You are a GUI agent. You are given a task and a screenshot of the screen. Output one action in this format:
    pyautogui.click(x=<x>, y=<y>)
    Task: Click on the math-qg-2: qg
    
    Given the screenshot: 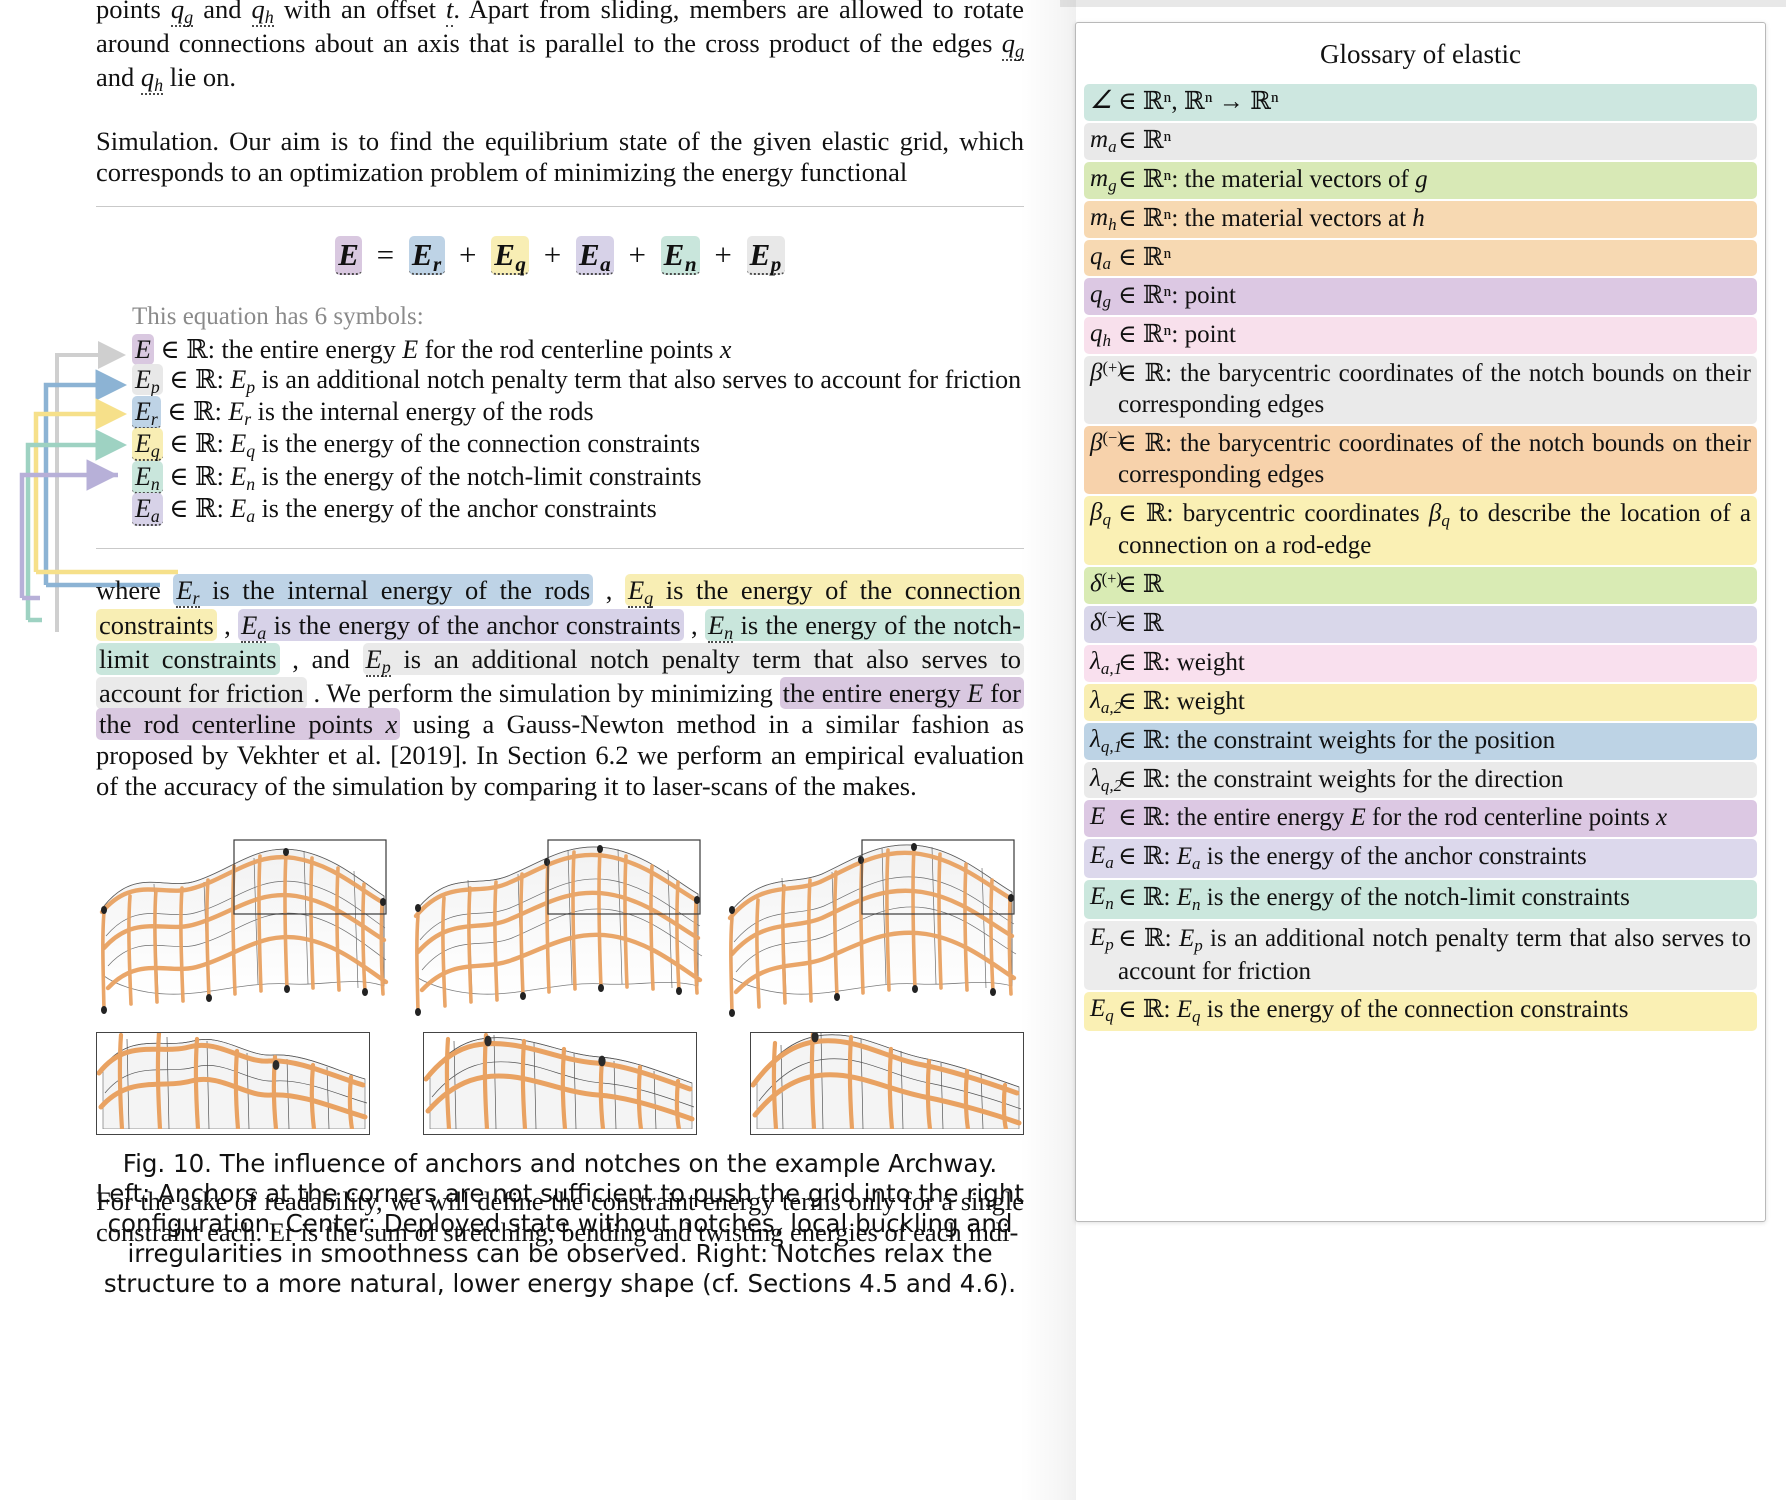 What is the action you would take?
    pyautogui.click(x=1012, y=45)
    